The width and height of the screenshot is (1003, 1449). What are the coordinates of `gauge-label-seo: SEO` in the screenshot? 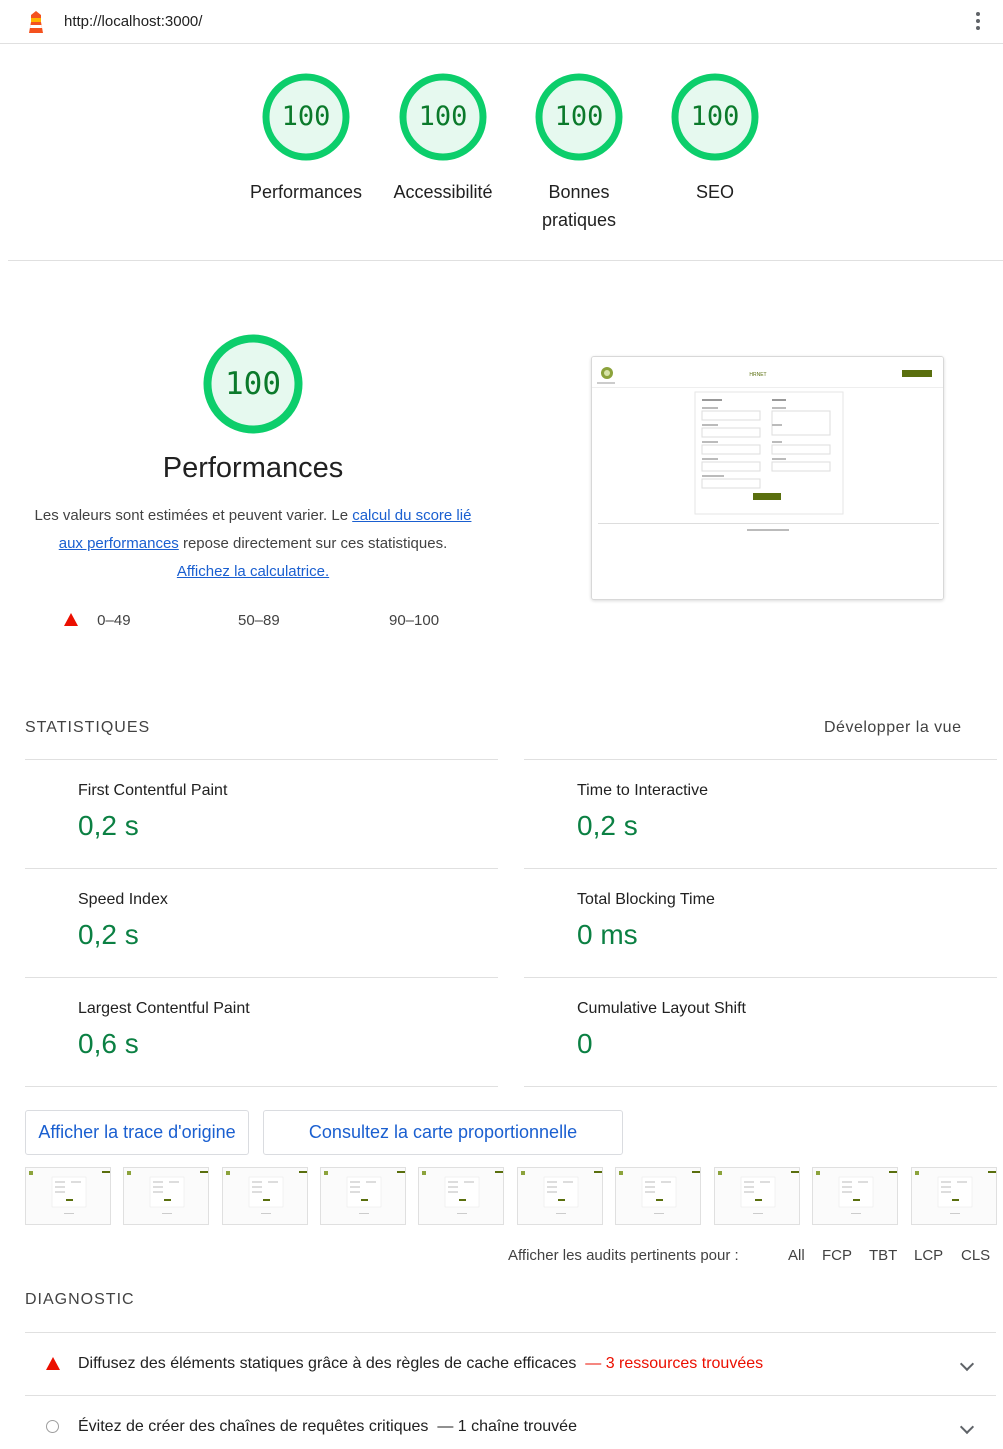 It's located at (714, 192).